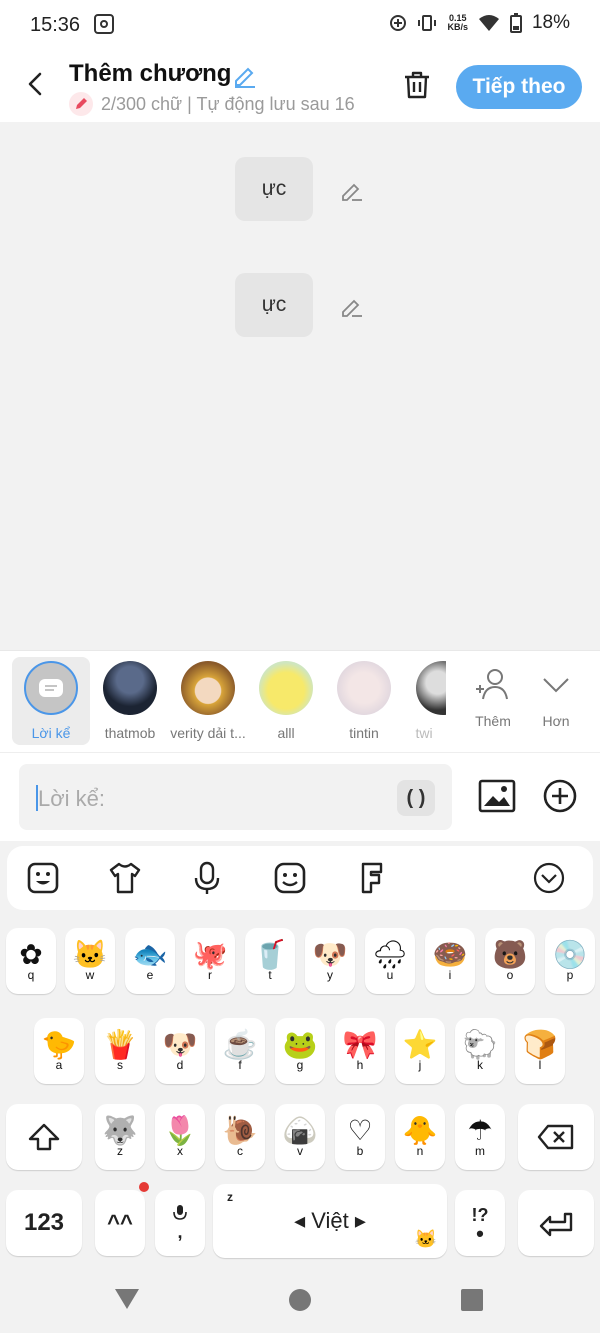  I want to click on numbers-key: 123, so click(44, 1223).